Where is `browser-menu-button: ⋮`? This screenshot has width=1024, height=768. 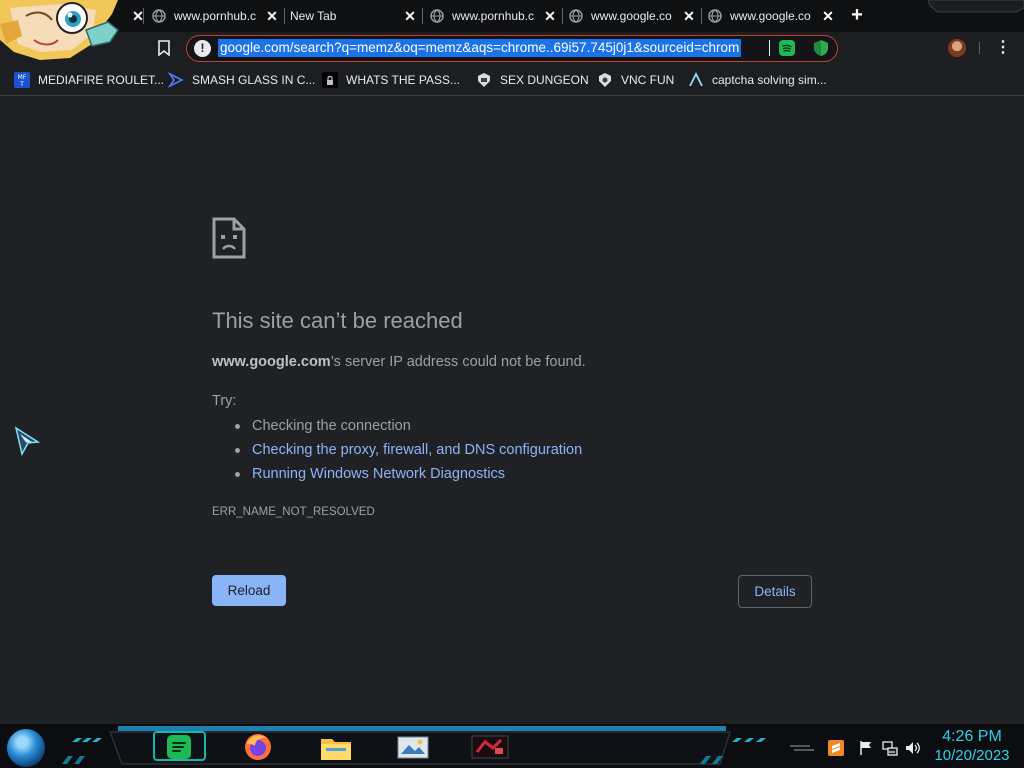
browser-menu-button: ⋮ is located at coordinates (1003, 48).